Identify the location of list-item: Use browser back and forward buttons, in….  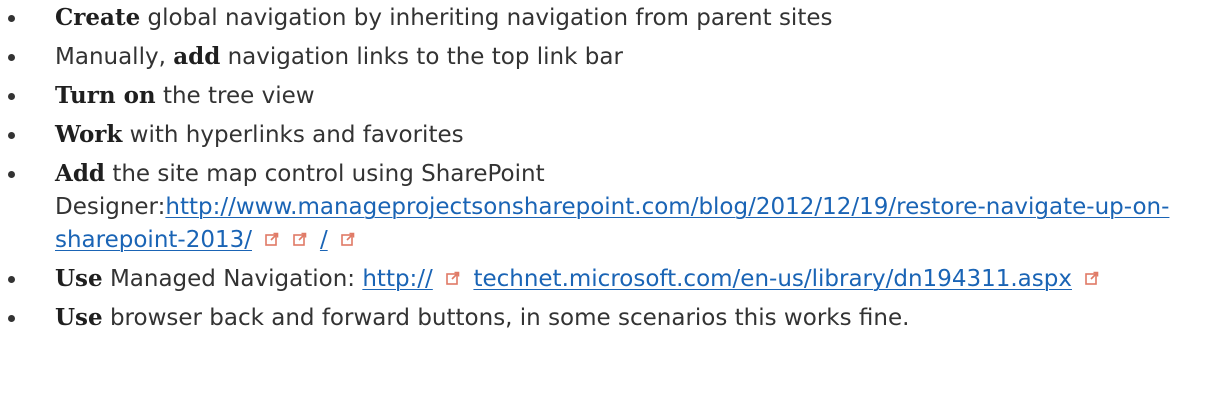
(607, 318).